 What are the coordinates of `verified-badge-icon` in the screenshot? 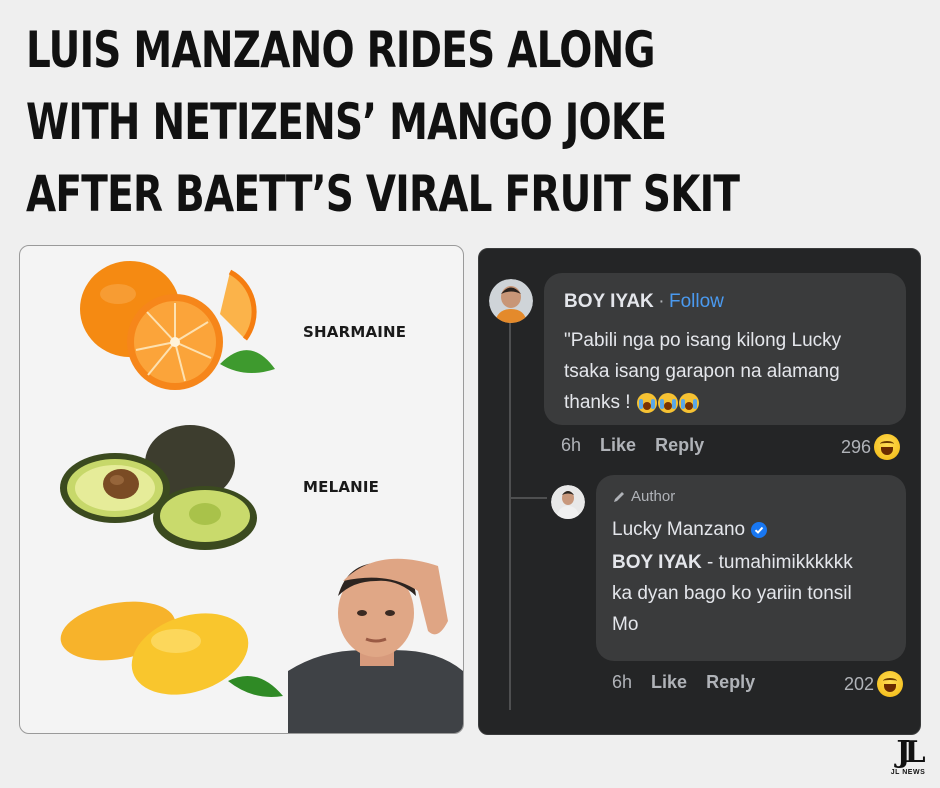 It's located at (759, 530).